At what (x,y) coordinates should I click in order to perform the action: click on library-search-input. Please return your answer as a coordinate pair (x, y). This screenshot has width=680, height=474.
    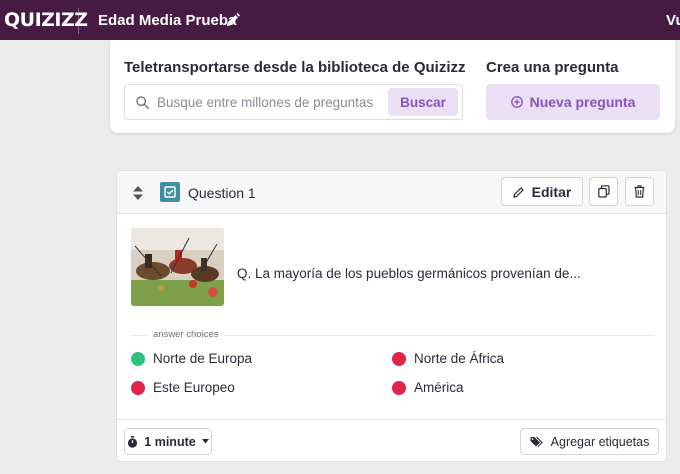
    Looking at the image, I should click on (269, 102).